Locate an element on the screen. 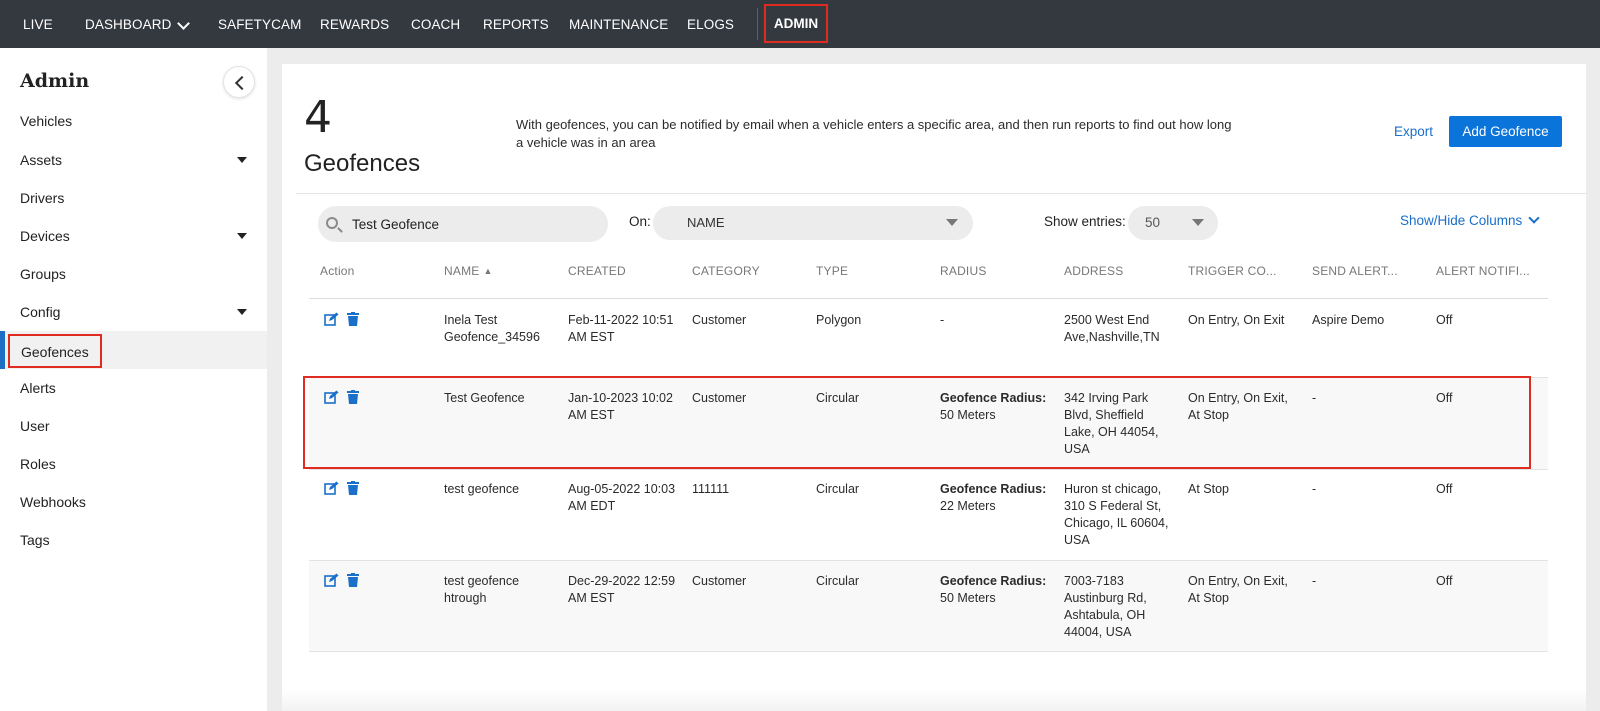  export-link: Export is located at coordinates (1413, 131).